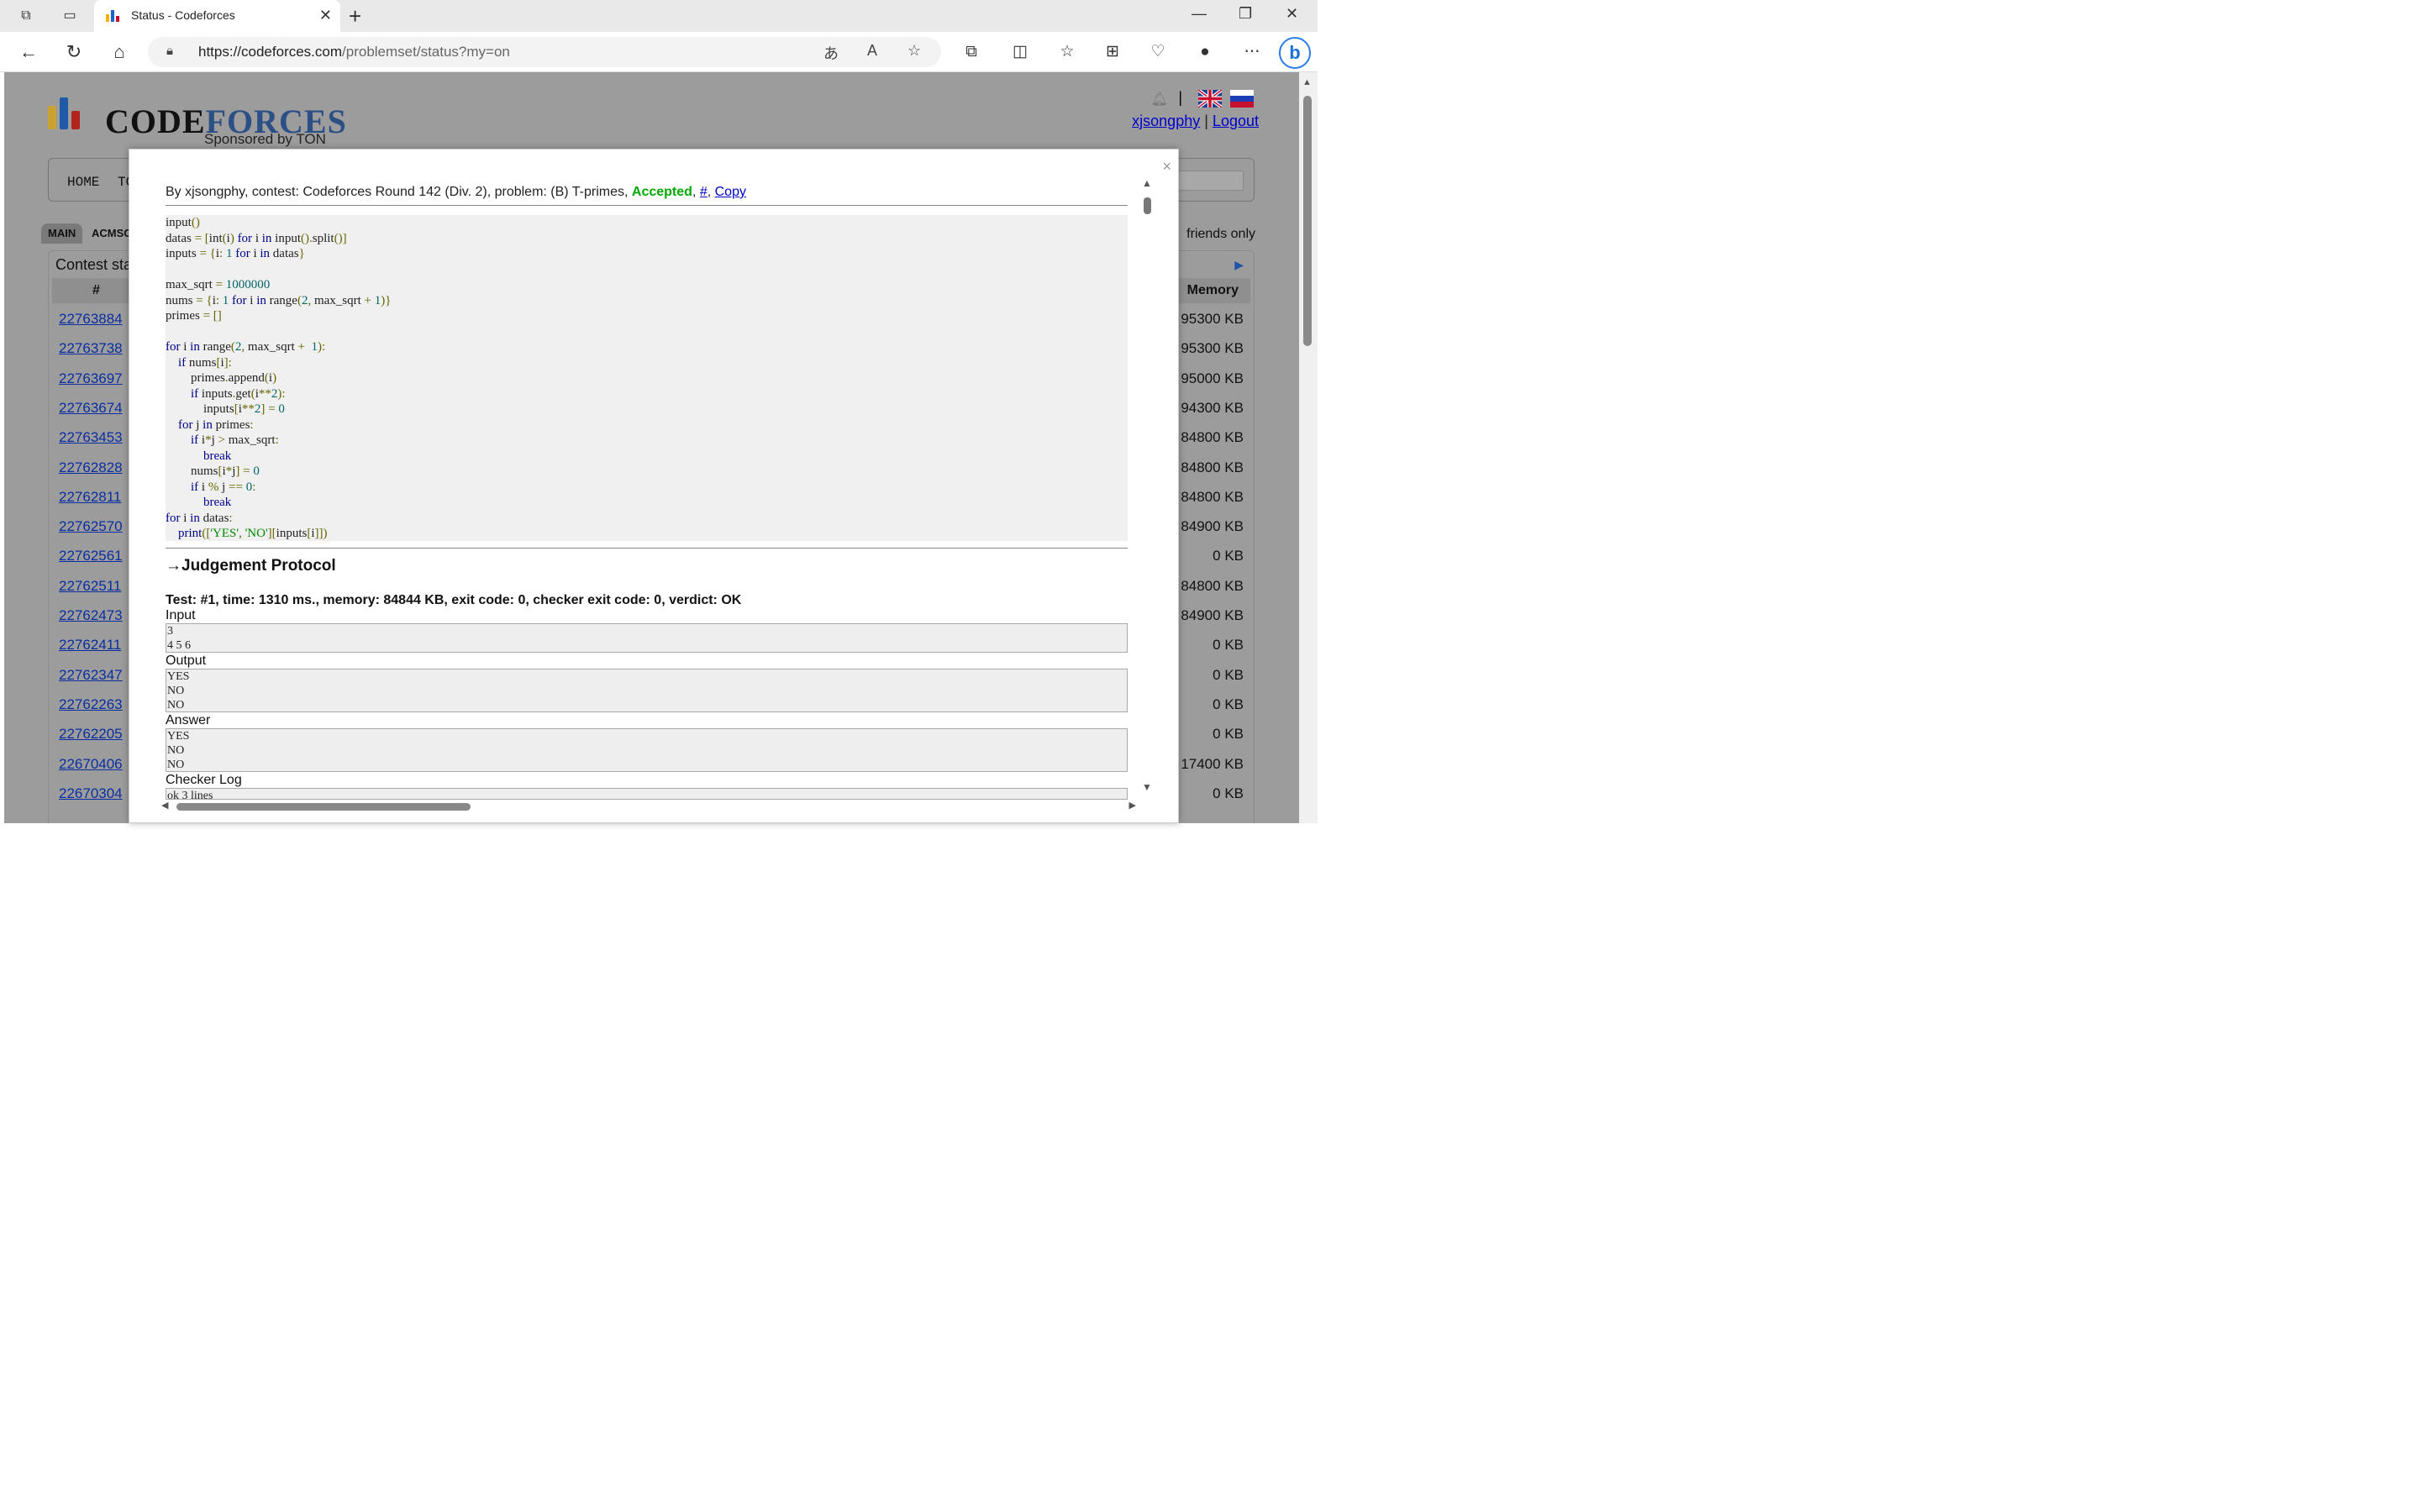 The width and height of the screenshot is (2420, 1512). Describe the element at coordinates (647, 548) in the screenshot. I see `divider` at that location.